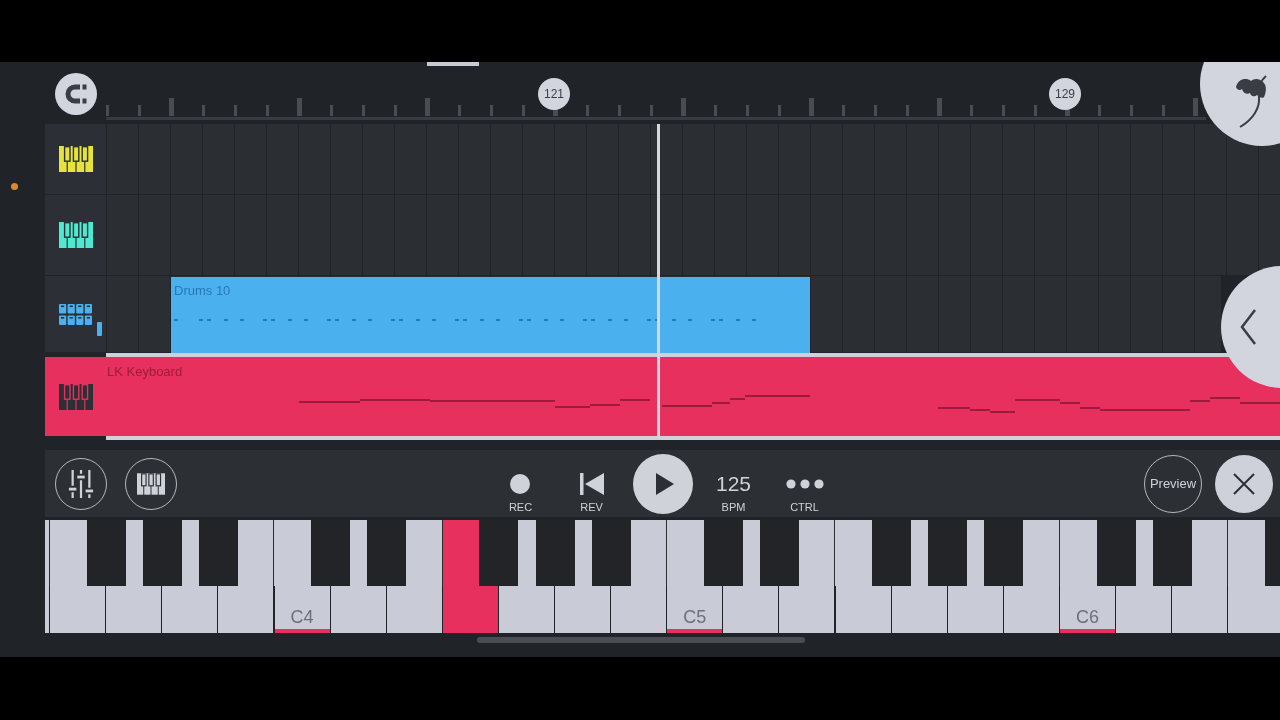 Image resolution: width=1280 pixels, height=720 pixels. What do you see at coordinates (664, 483) in the screenshot?
I see `play-icon` at bounding box center [664, 483].